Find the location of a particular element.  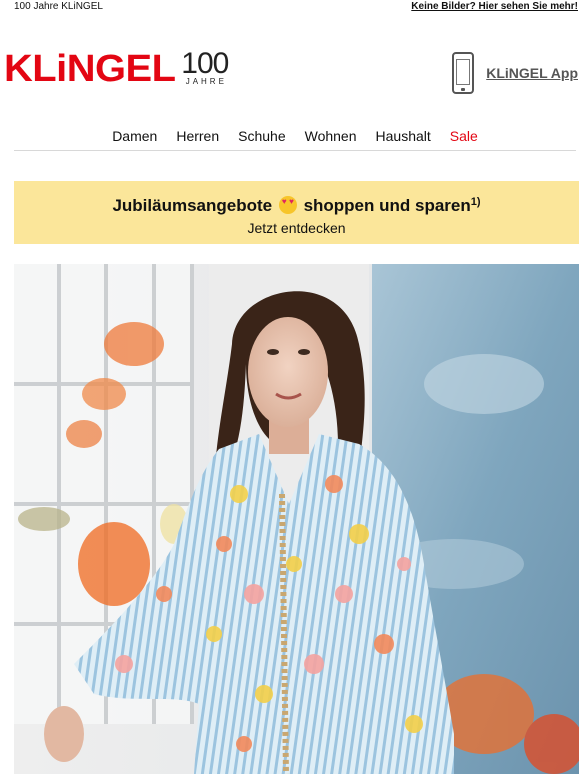

header: KLiNGEL 100 JAHRE KLiNGEL App is located at coordinates (290, 70).